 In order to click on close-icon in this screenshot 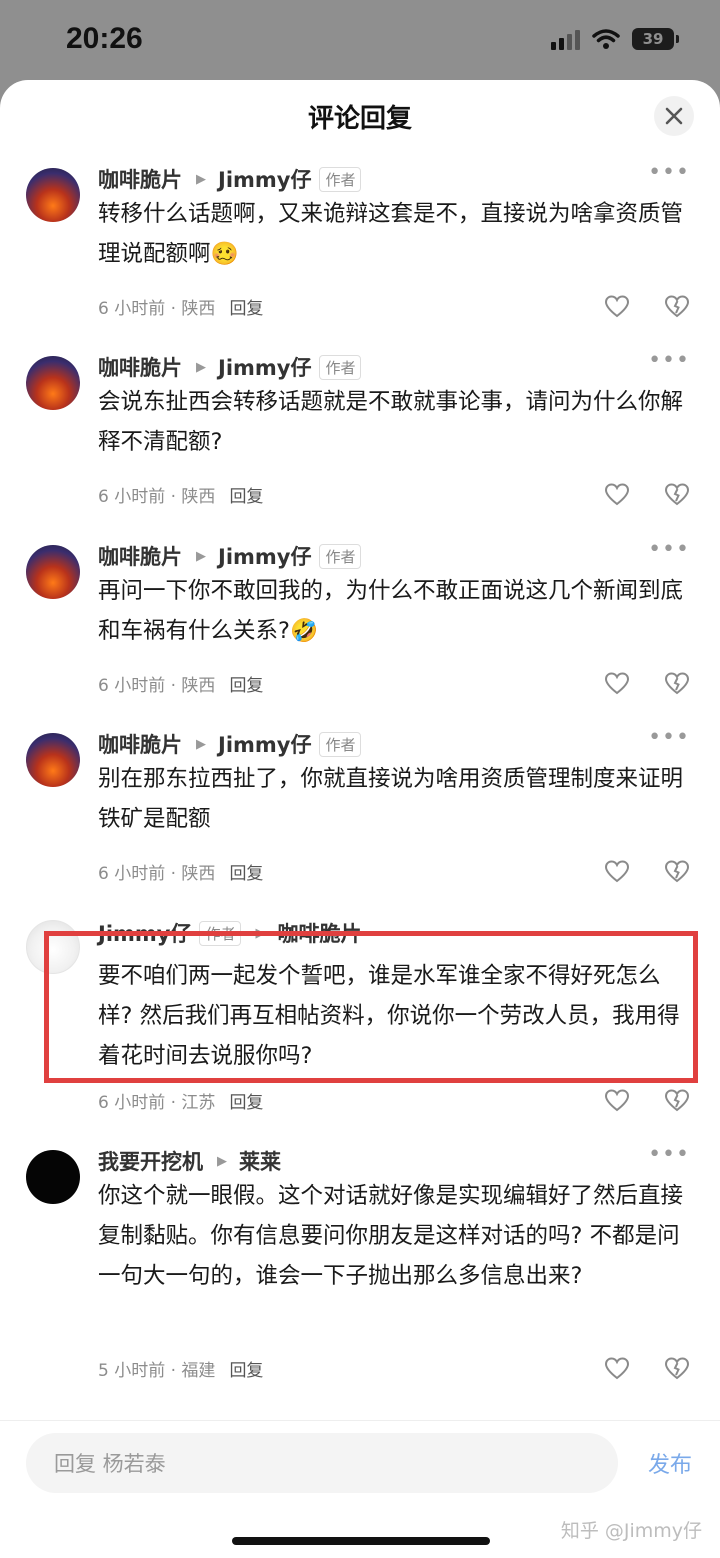, I will do `click(674, 116)`.